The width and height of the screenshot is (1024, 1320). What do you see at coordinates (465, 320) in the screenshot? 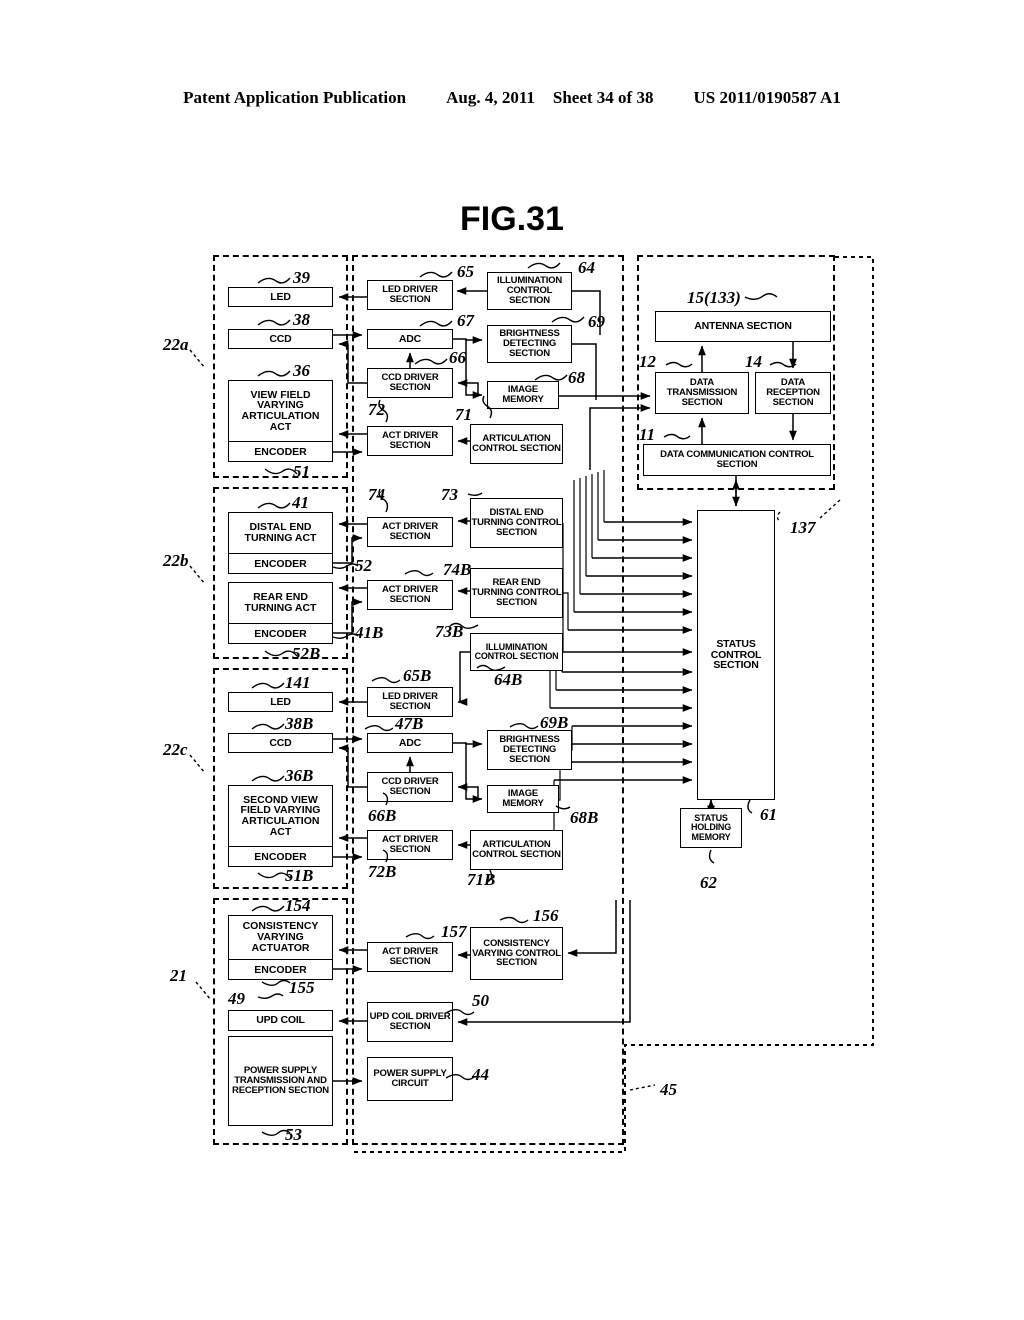
I see `ref-67: 67` at bounding box center [465, 320].